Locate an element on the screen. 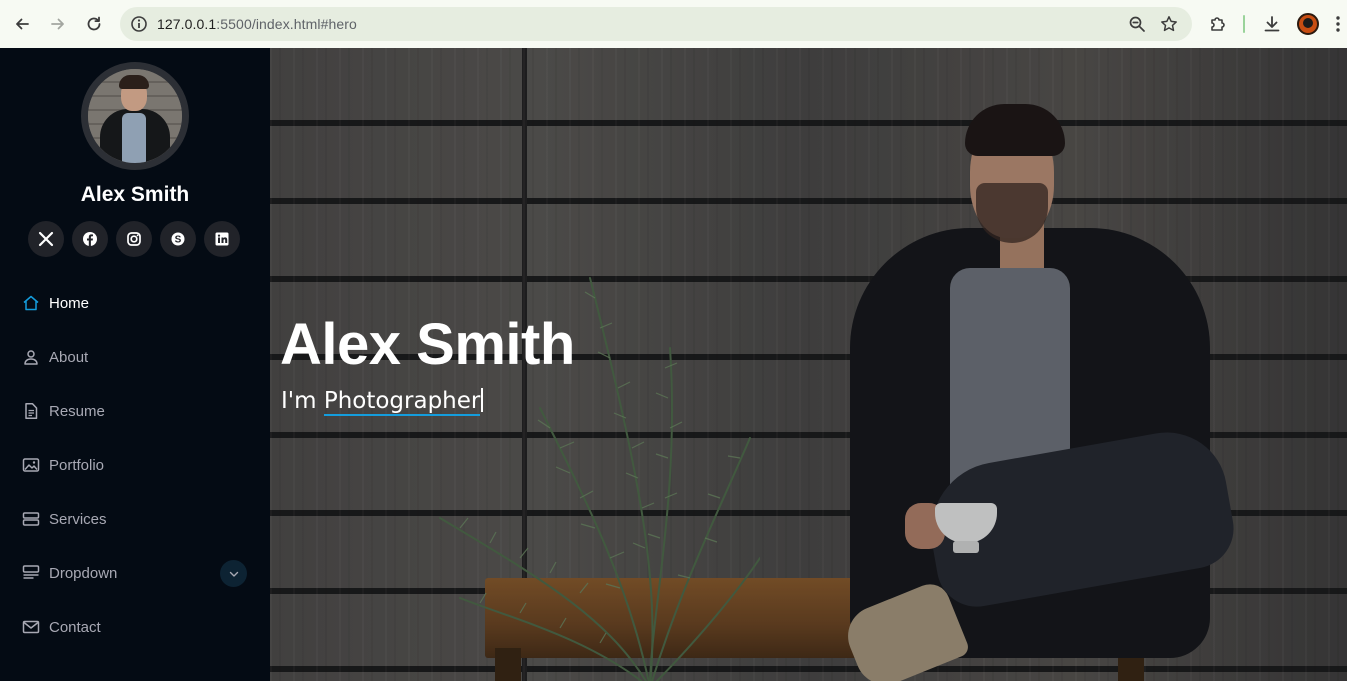 This screenshot has height=681, width=1347. nav-item-portfolio: Portfolio is located at coordinates (135, 465).